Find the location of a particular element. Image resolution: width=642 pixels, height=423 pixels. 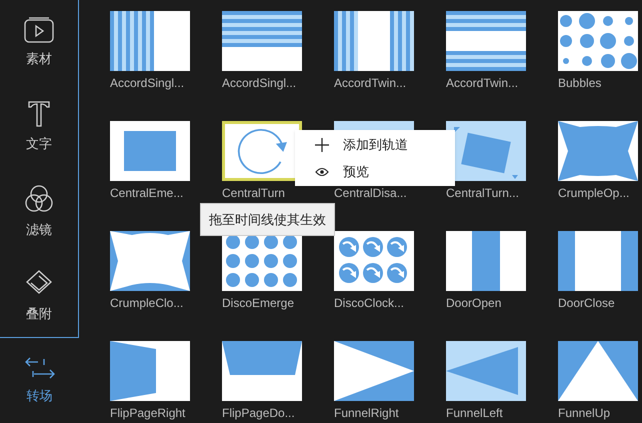

transition-arrows-icon is located at coordinates (40, 368).